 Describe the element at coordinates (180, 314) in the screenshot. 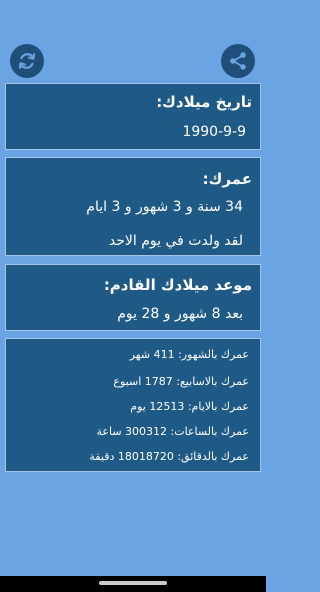

I see `next-birthday-value: بعد 8 شهور و 28 يوم` at that location.